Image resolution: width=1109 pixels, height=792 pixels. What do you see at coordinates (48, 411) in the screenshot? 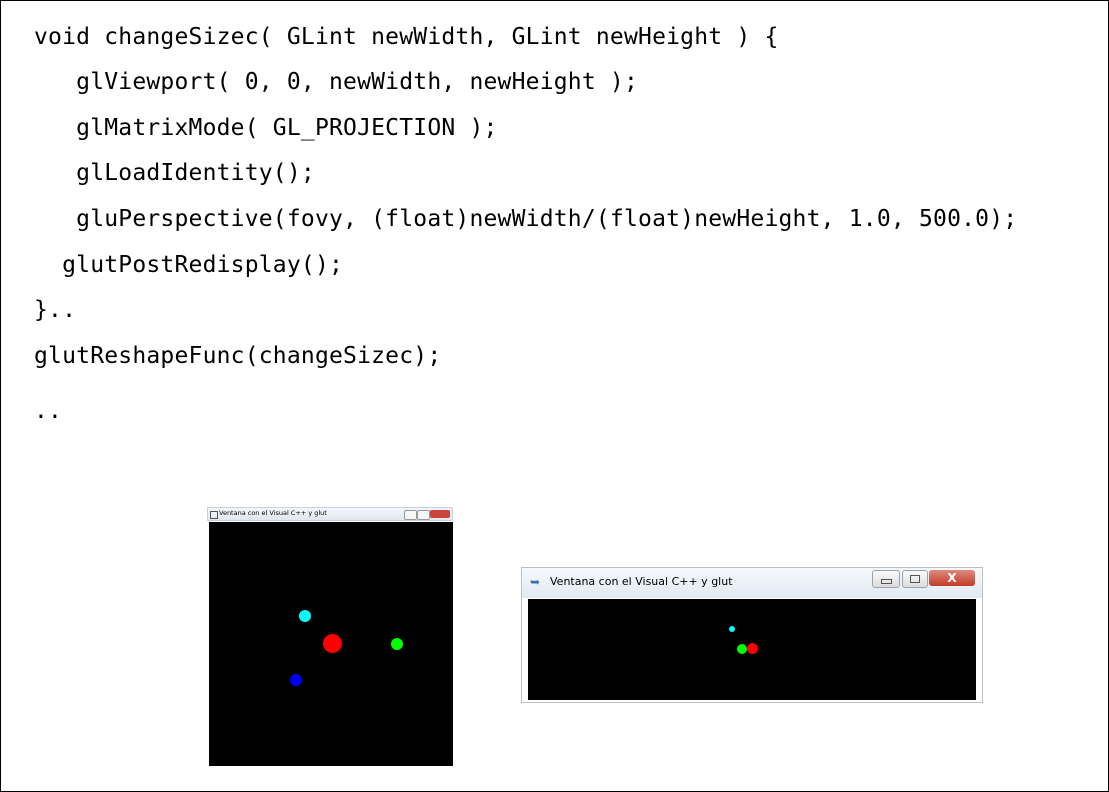
I see `code-line-9: ..` at bounding box center [48, 411].